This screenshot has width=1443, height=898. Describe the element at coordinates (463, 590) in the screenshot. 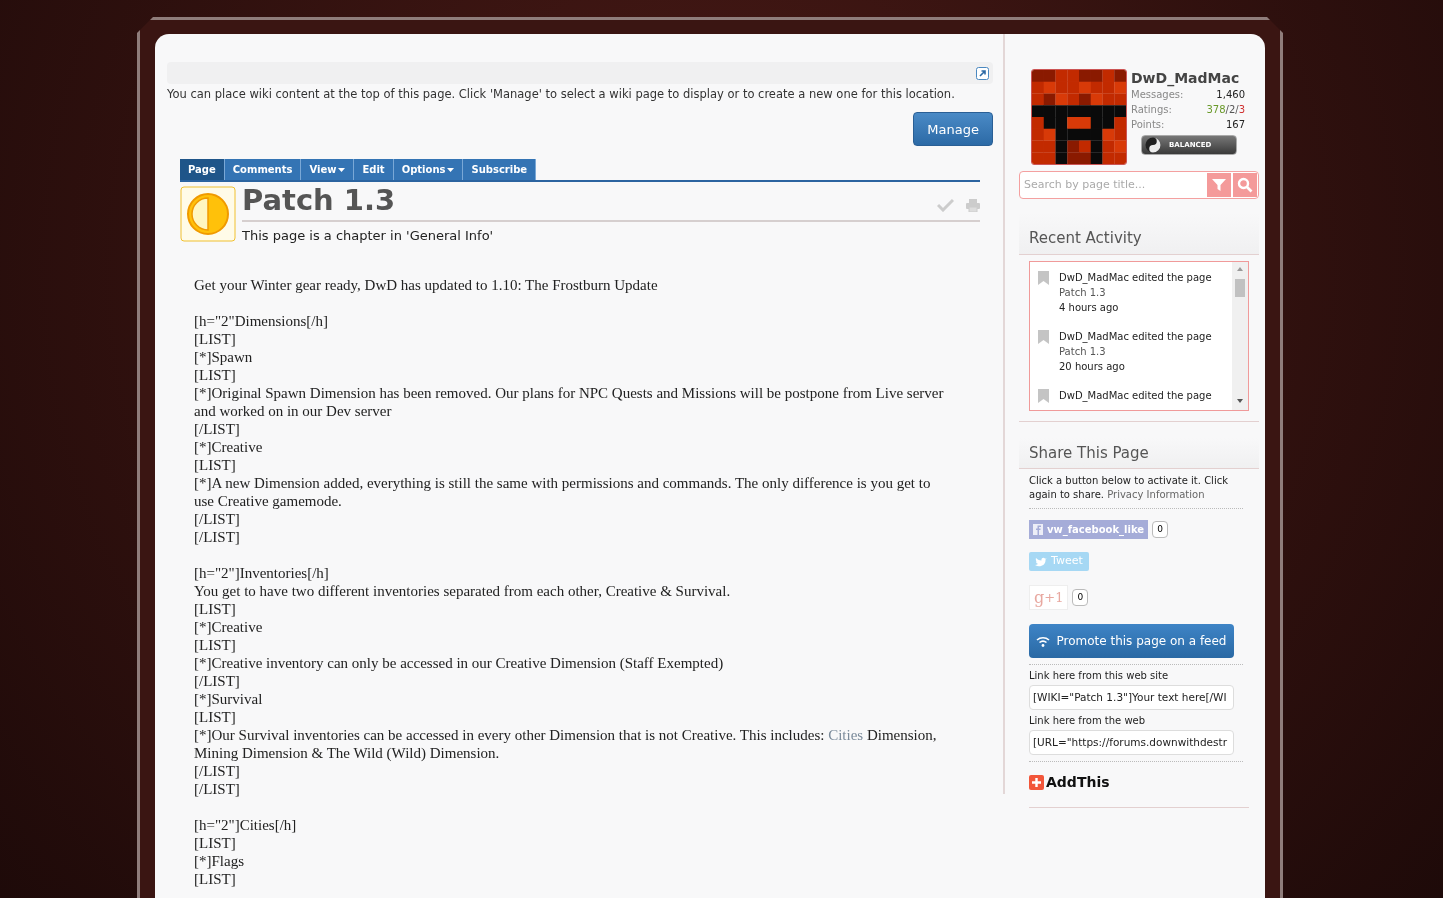

I see `body-text: You get to have two different inventories separated from each other, Creative & Survival.` at that location.